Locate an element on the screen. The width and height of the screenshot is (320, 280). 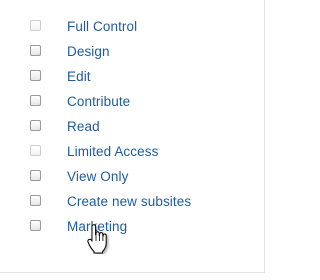
checkbox-marketing is located at coordinates (35, 225).